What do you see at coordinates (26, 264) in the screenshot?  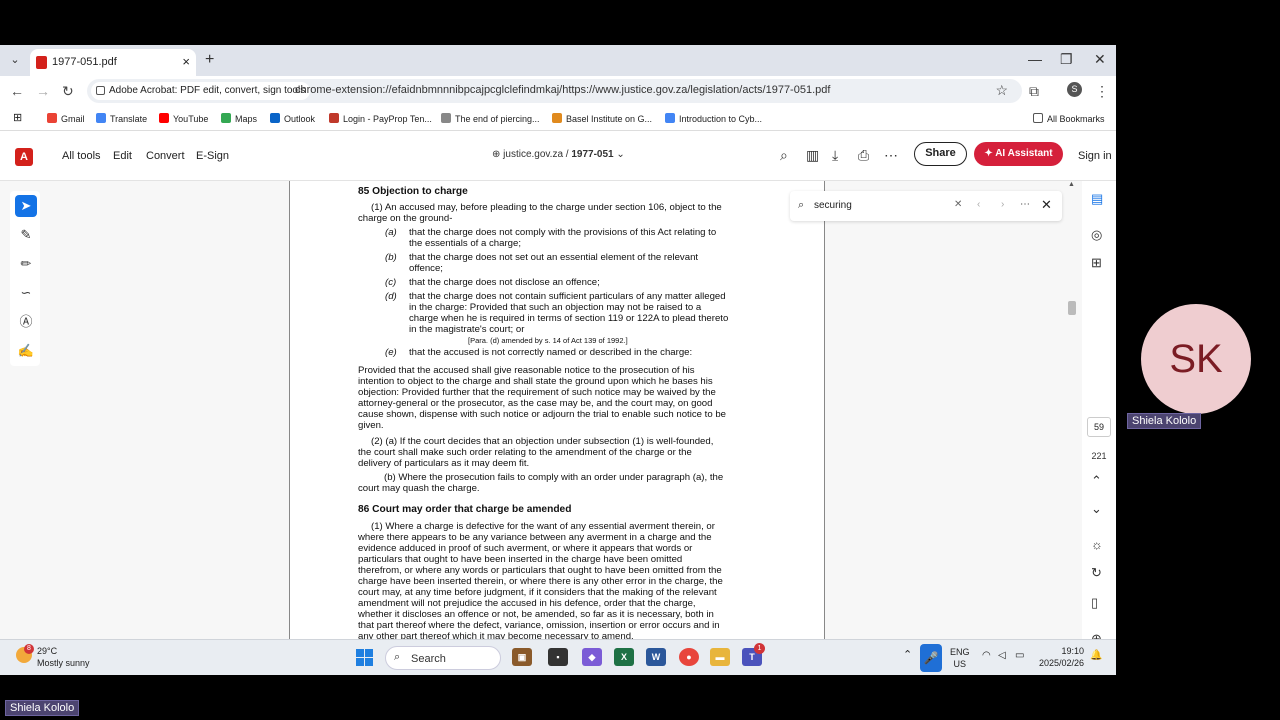 I see `highlight-tool-icon: ✏` at bounding box center [26, 264].